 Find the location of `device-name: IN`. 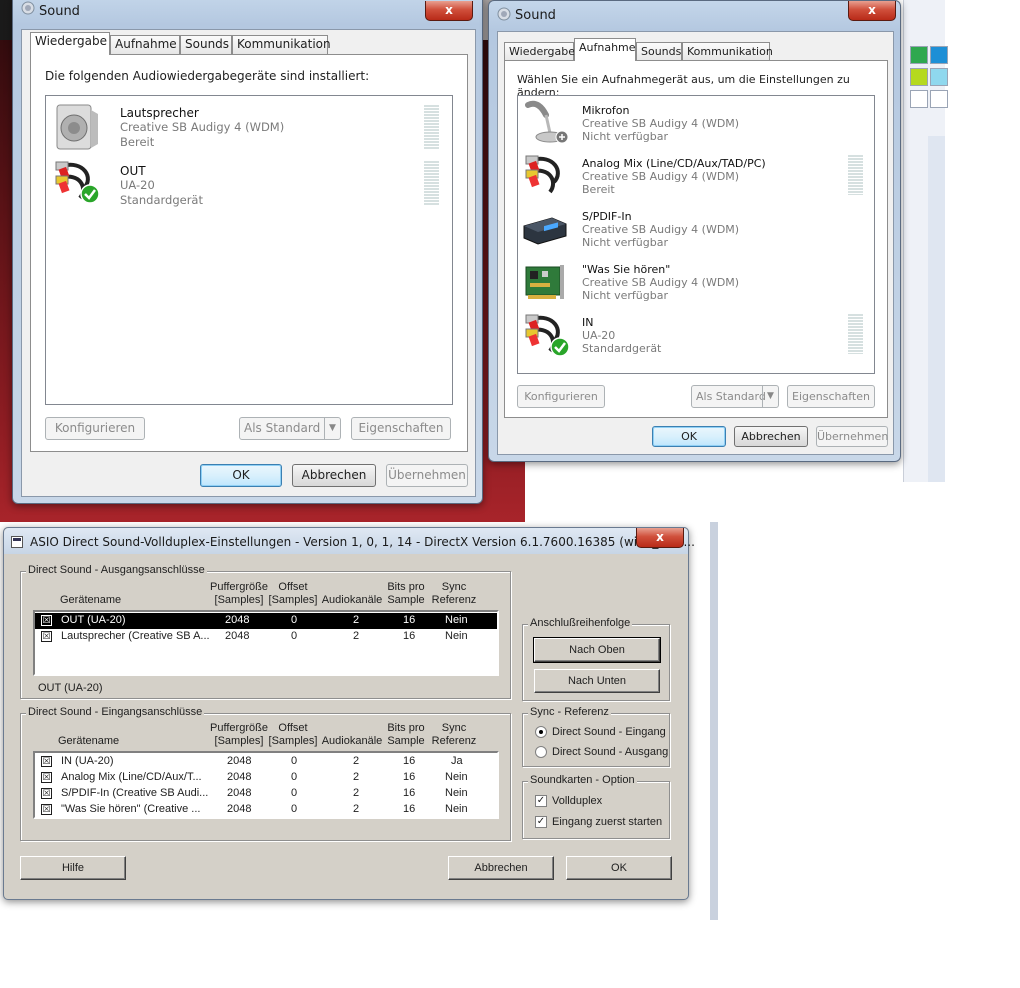

device-name: IN is located at coordinates (588, 322).